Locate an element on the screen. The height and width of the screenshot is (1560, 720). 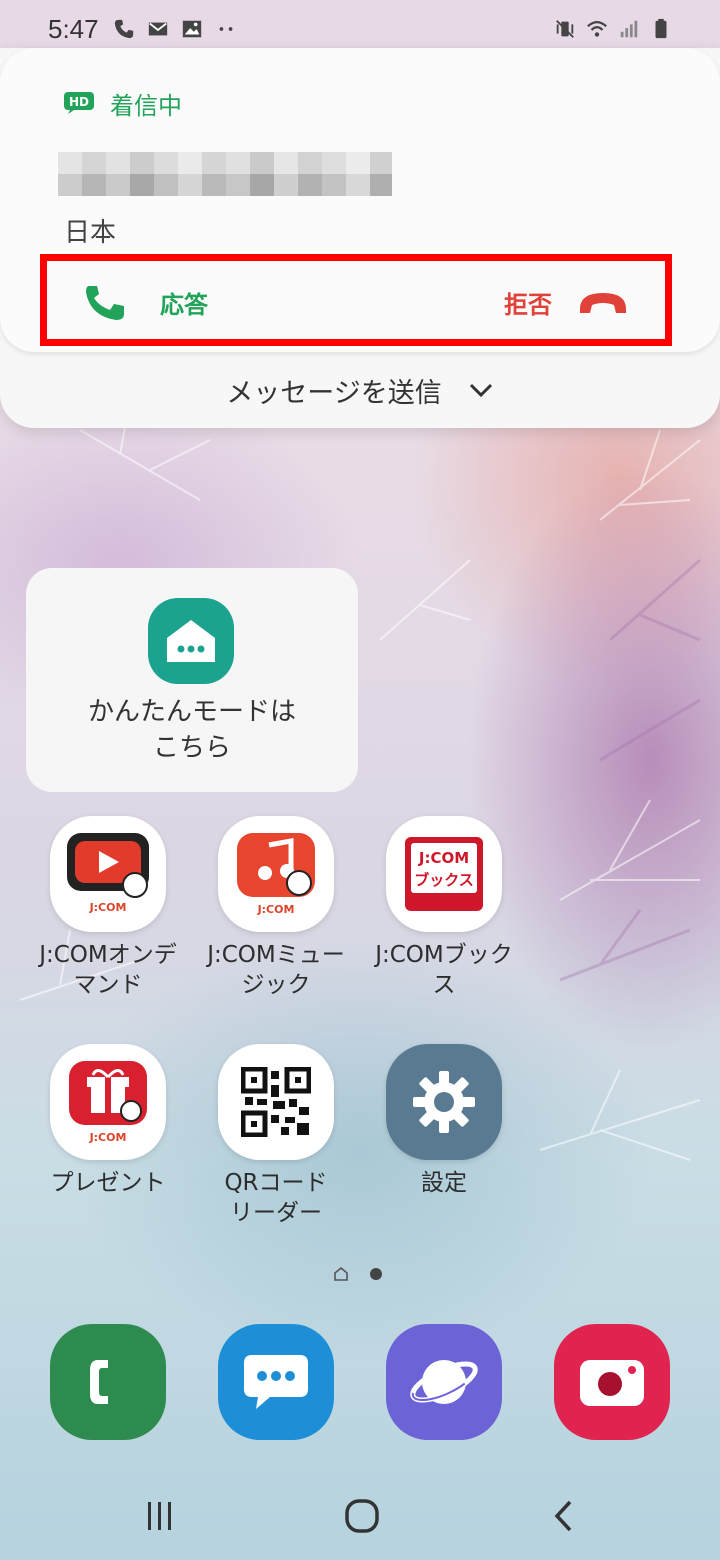
home-icon is located at coordinates (362, 1516).